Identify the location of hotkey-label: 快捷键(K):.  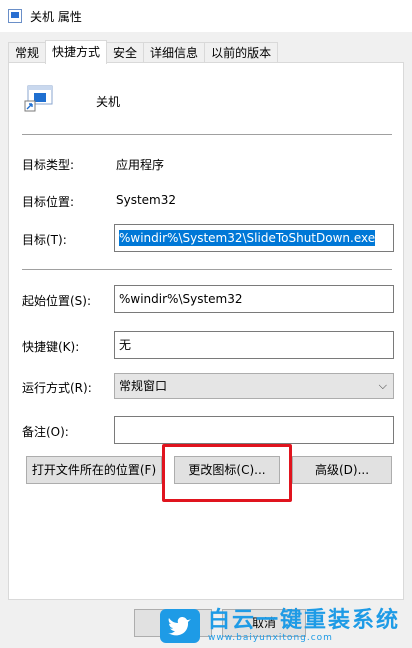
(51, 347).